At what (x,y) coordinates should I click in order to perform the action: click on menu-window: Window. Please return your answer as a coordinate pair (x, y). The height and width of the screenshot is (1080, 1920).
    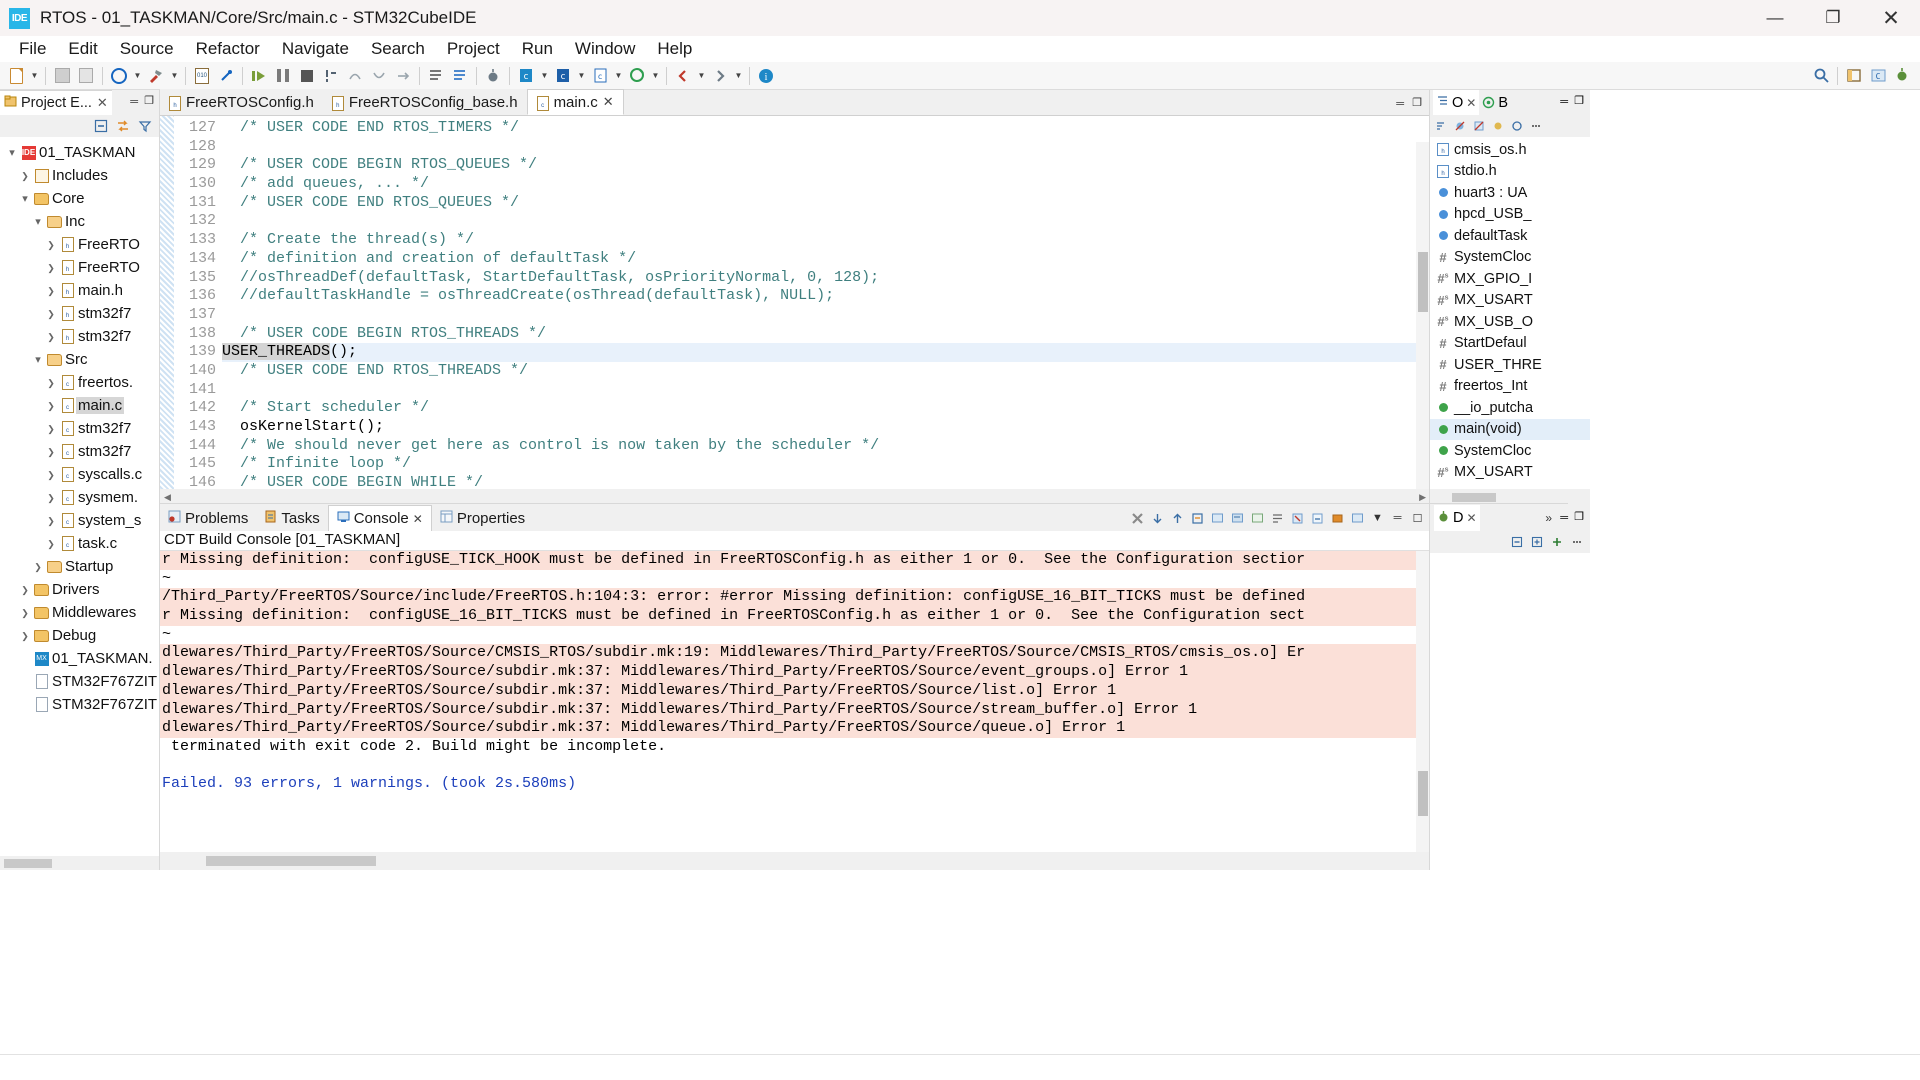
    Looking at the image, I should click on (605, 49).